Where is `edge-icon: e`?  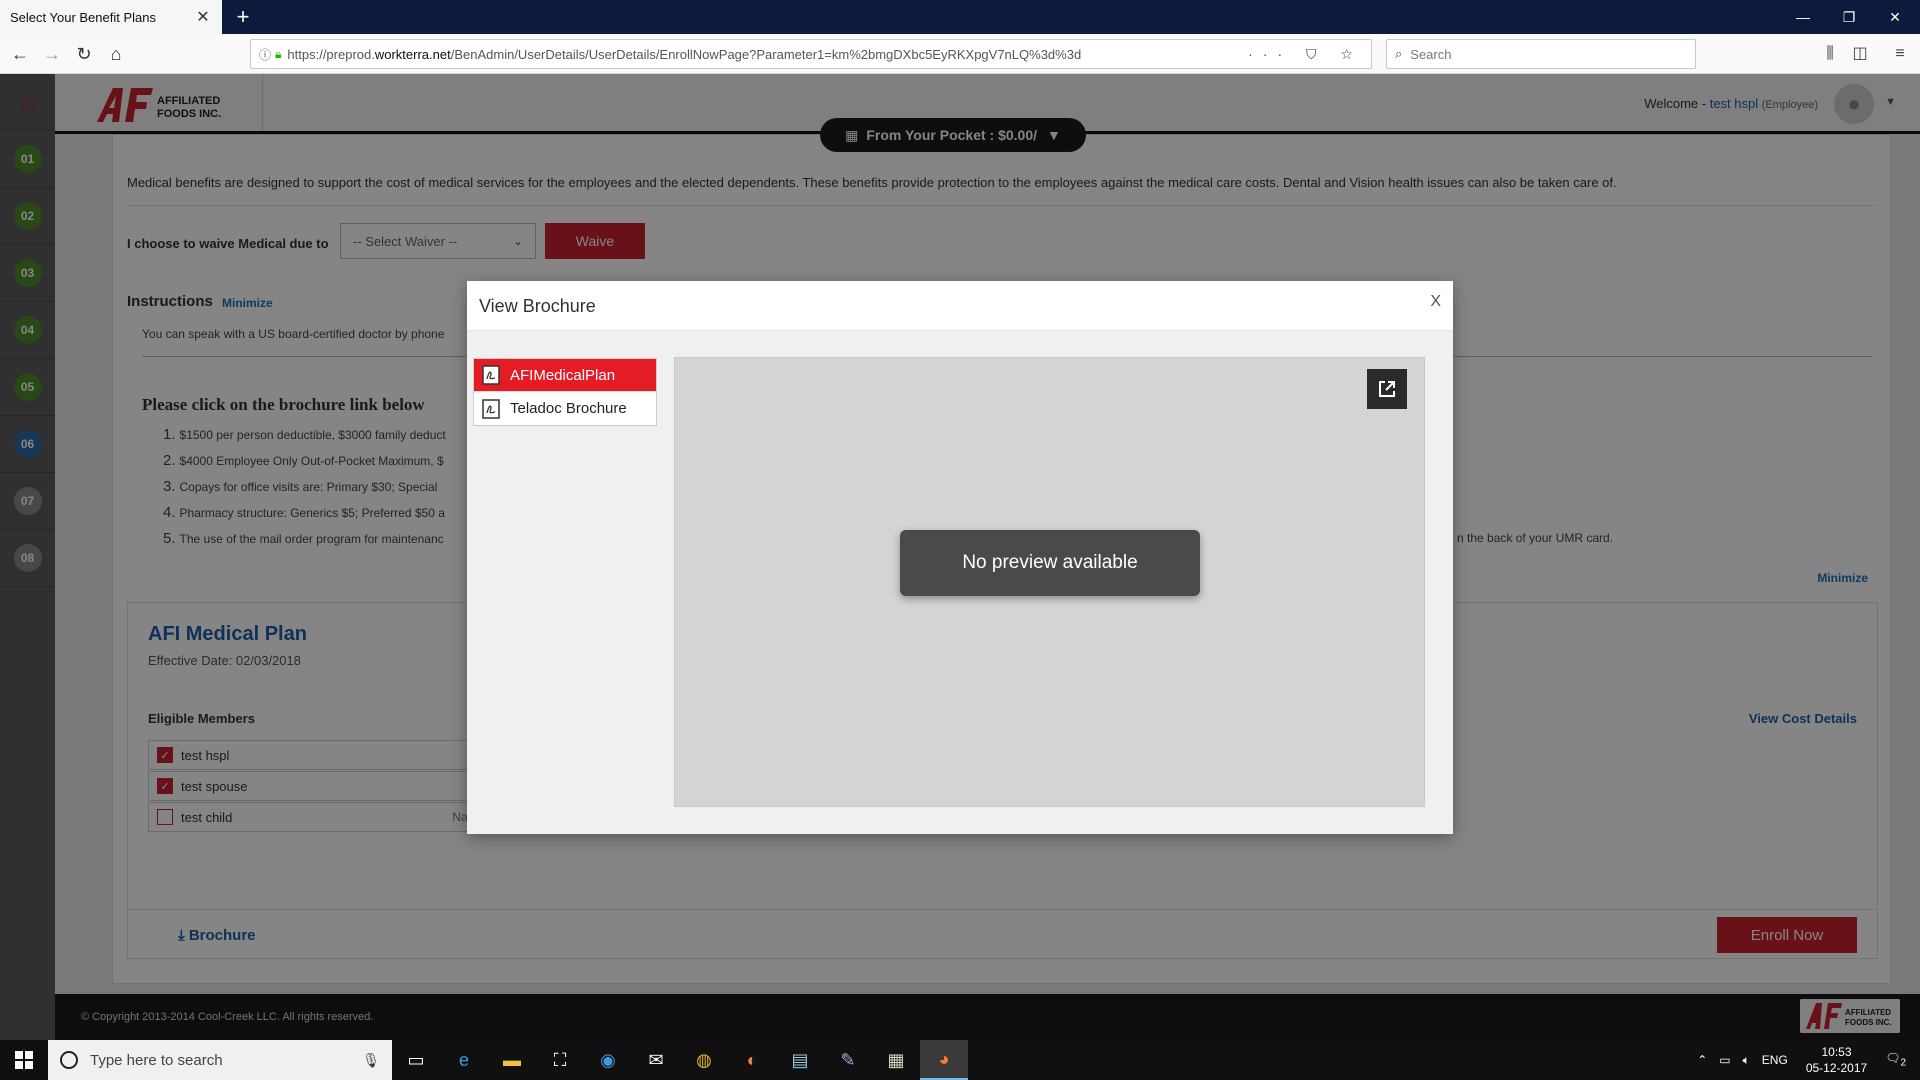
edge-icon: e is located at coordinates (464, 1060).